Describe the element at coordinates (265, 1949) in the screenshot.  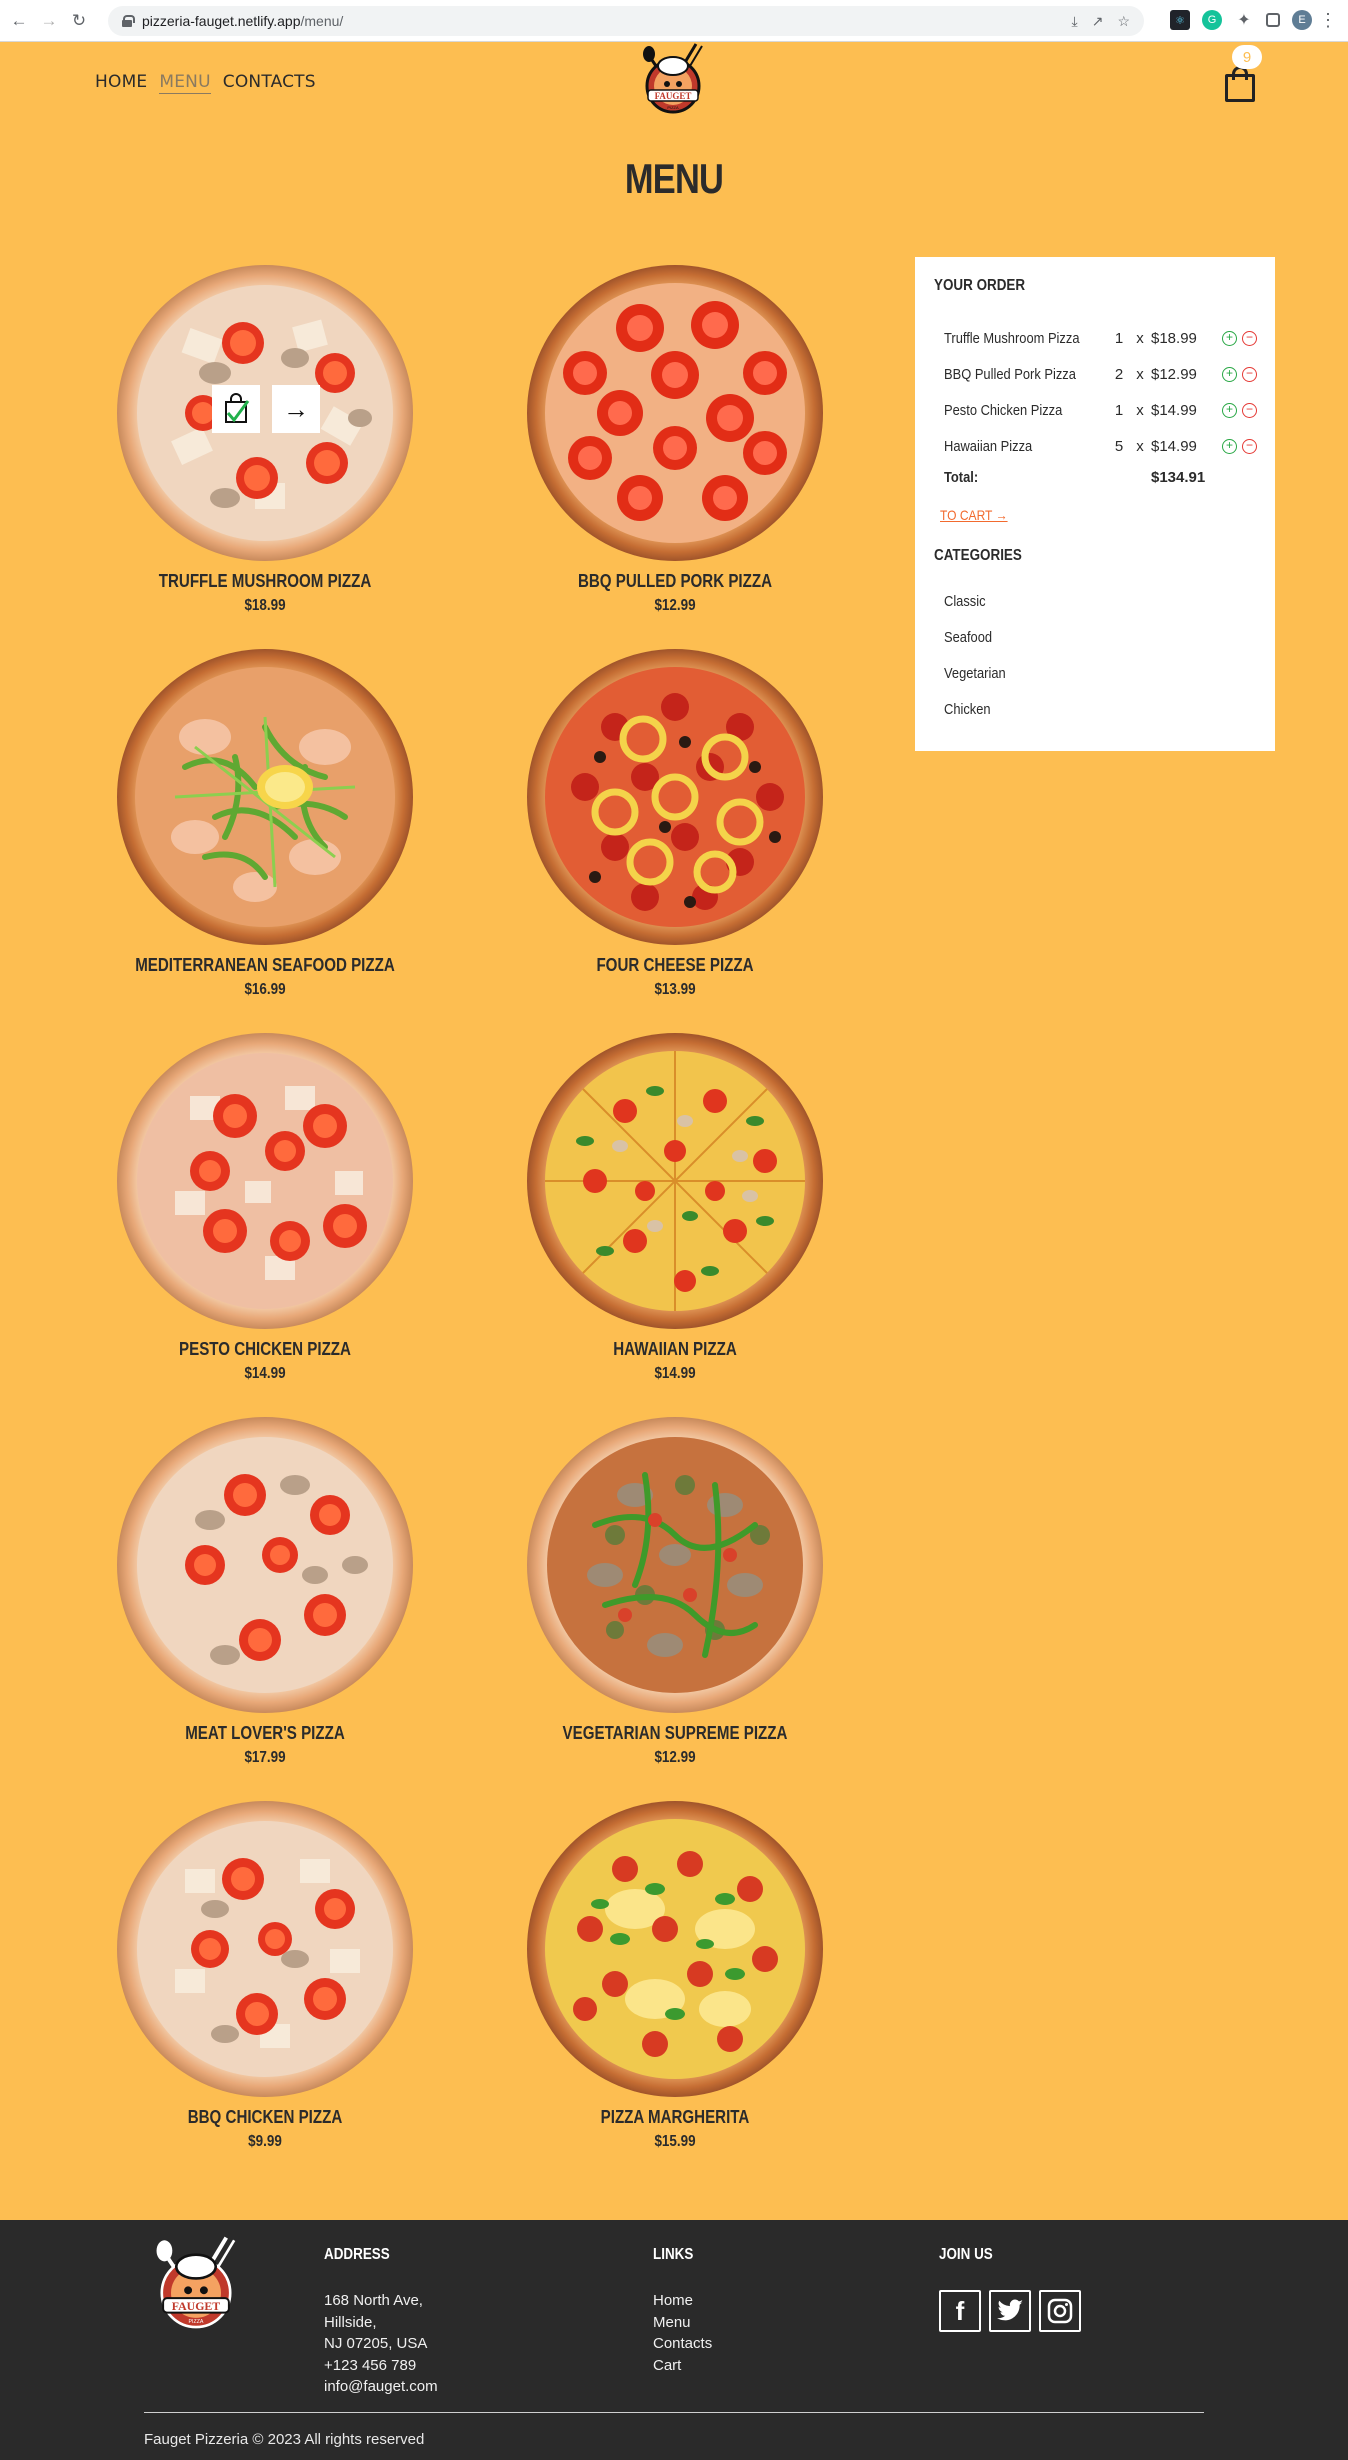
I see `bbq-chicken-pizza-image` at that location.